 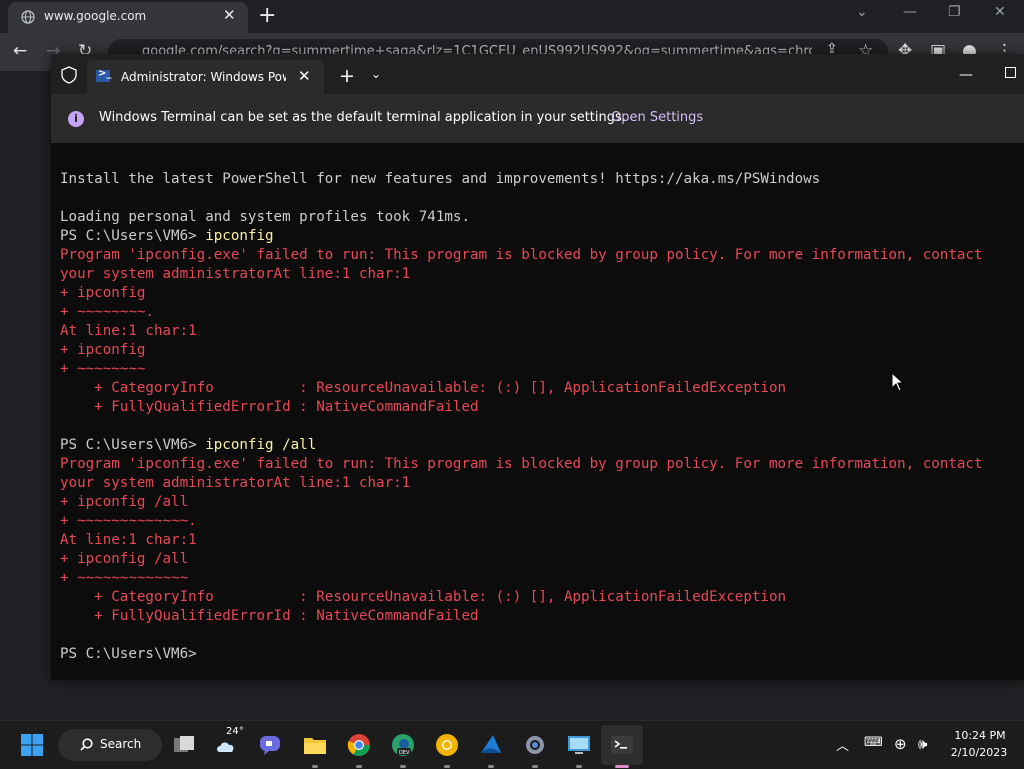 What do you see at coordinates (121, 744) in the screenshot?
I see `search-label: Search` at bounding box center [121, 744].